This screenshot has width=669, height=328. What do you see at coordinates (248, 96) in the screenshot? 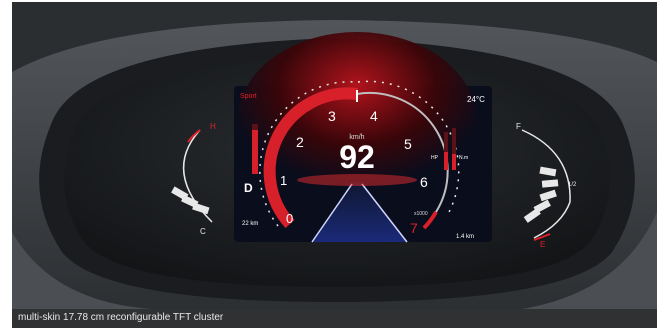
I see `drive-mode-label: Sport` at bounding box center [248, 96].